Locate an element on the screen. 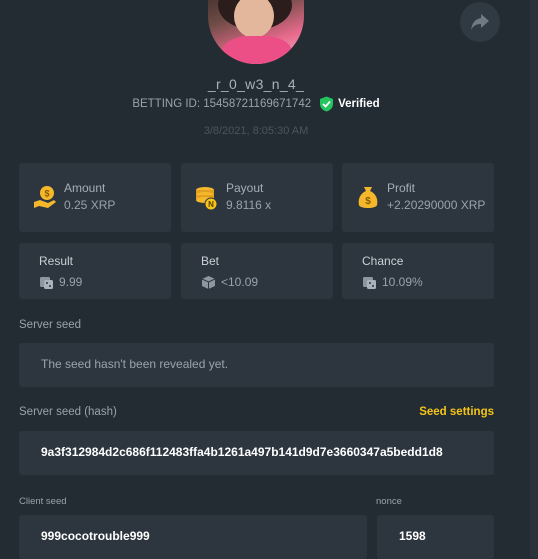 This screenshot has height=559, width=538. nonce-field: 1598 is located at coordinates (435, 537).